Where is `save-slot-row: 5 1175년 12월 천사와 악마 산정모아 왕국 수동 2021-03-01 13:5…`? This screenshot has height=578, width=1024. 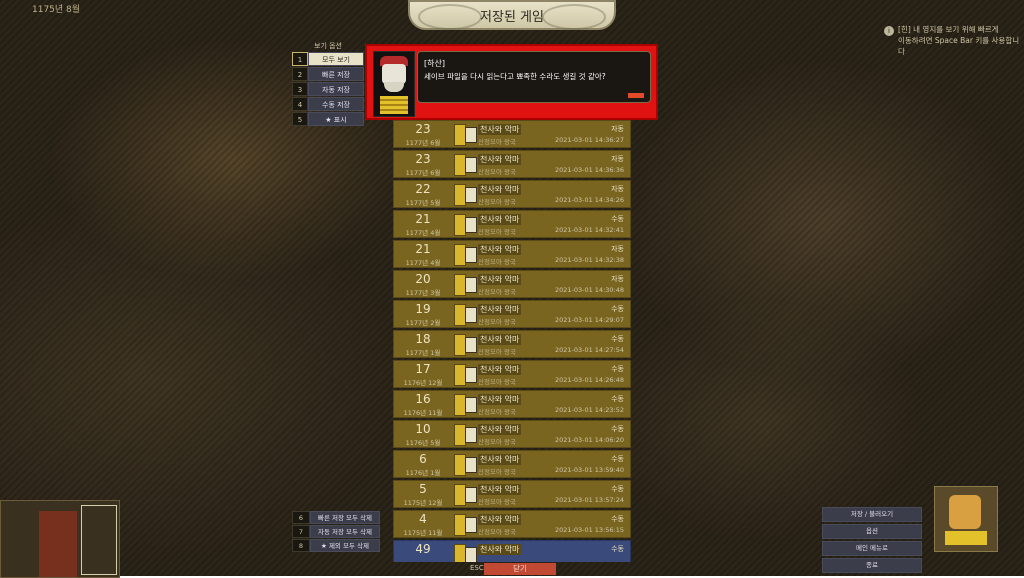
save-slot-row: 5 1175년 12월 천사와 악마 산정모아 왕국 수동 2021-03-01 13:5… is located at coordinates (512, 494).